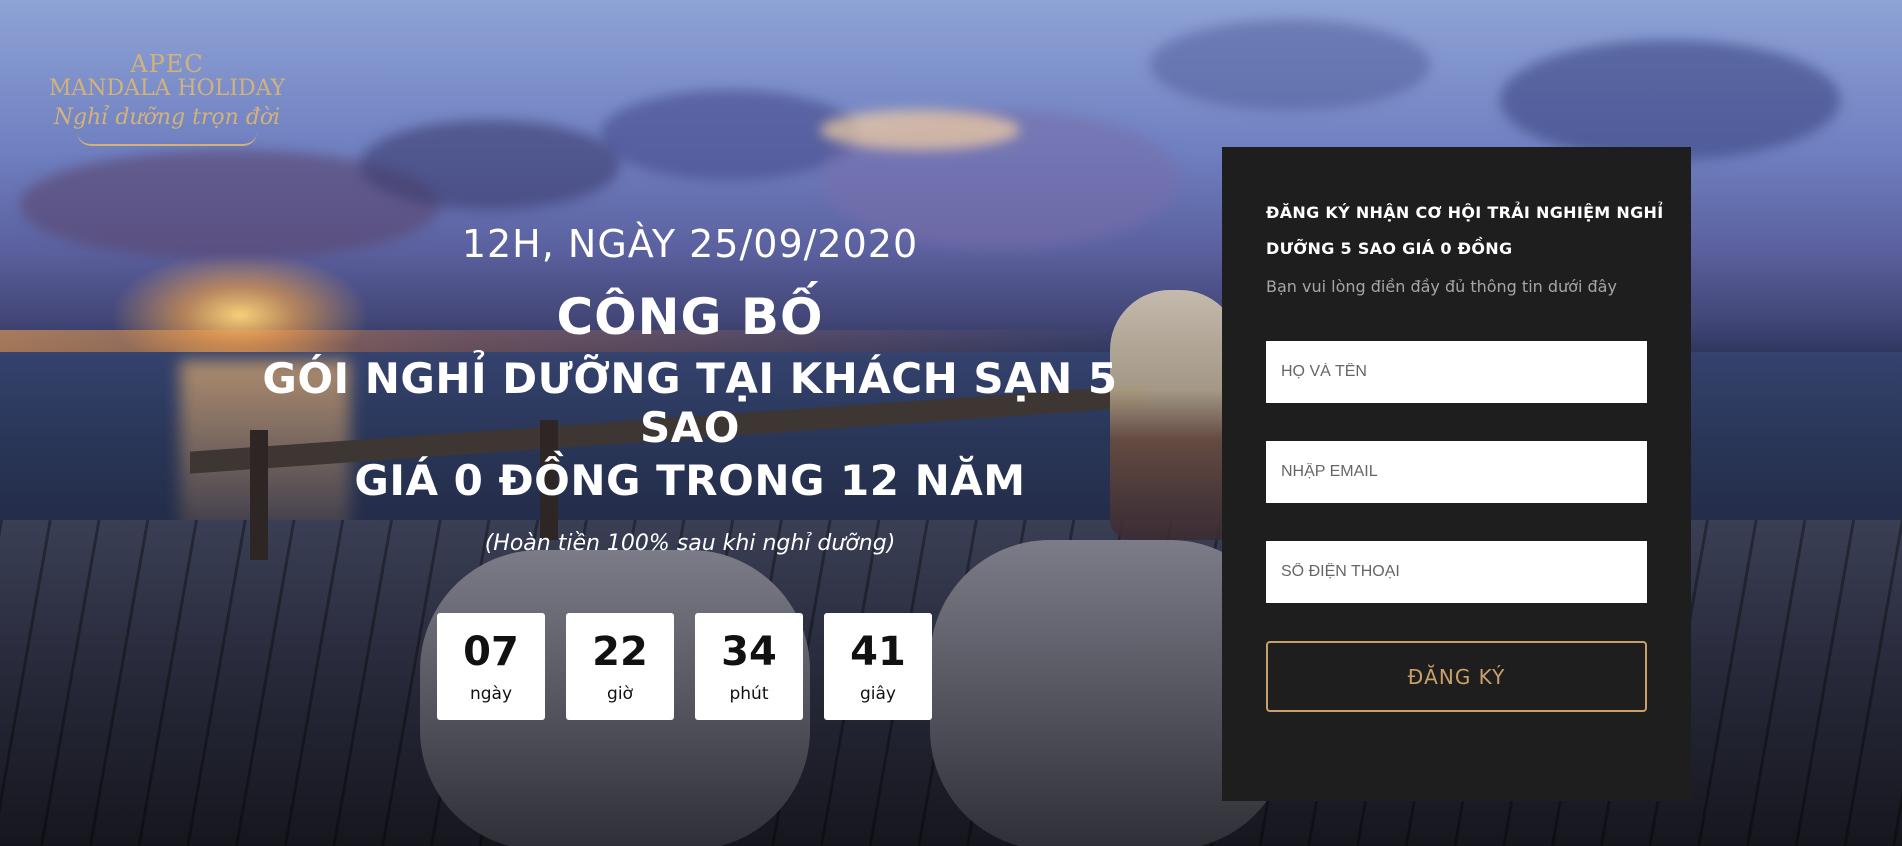 The image size is (1902, 846). What do you see at coordinates (690, 543) in the screenshot?
I see `refund-note: (Hoàn tiền 100% sau khi nghỉ dưỡng)` at bounding box center [690, 543].